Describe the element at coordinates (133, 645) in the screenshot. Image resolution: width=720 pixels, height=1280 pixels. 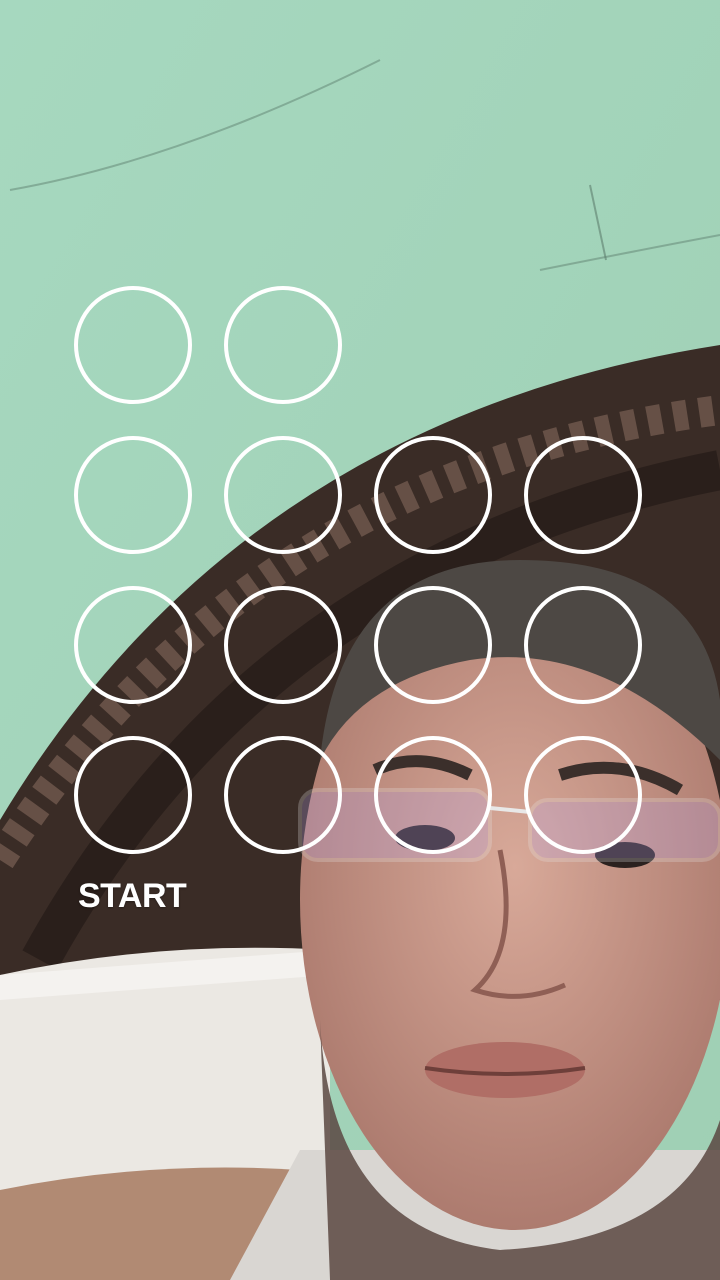
I see `pattern-dot-r3-c1` at that location.